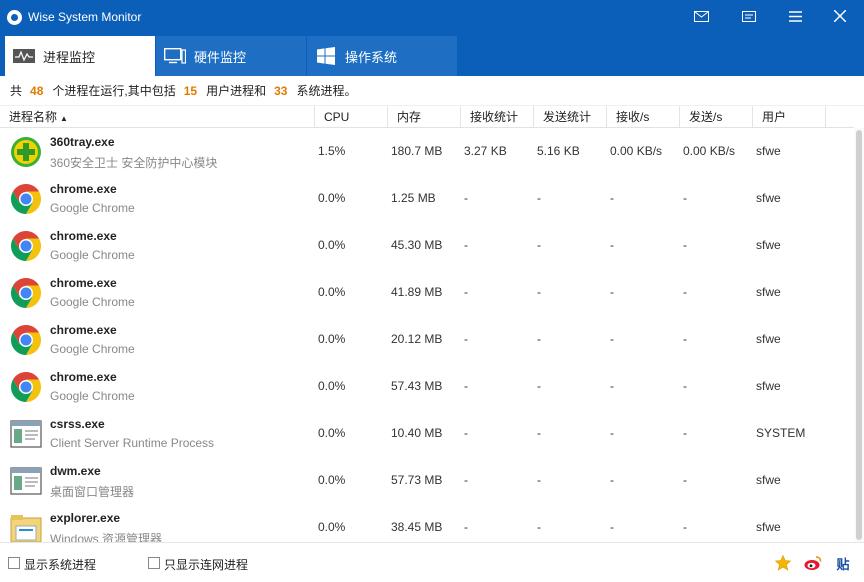 Image resolution: width=864 pixels, height=582 pixels. What do you see at coordinates (497, 117) in the screenshot?
I see `column-header-received: 接收统计` at bounding box center [497, 117].